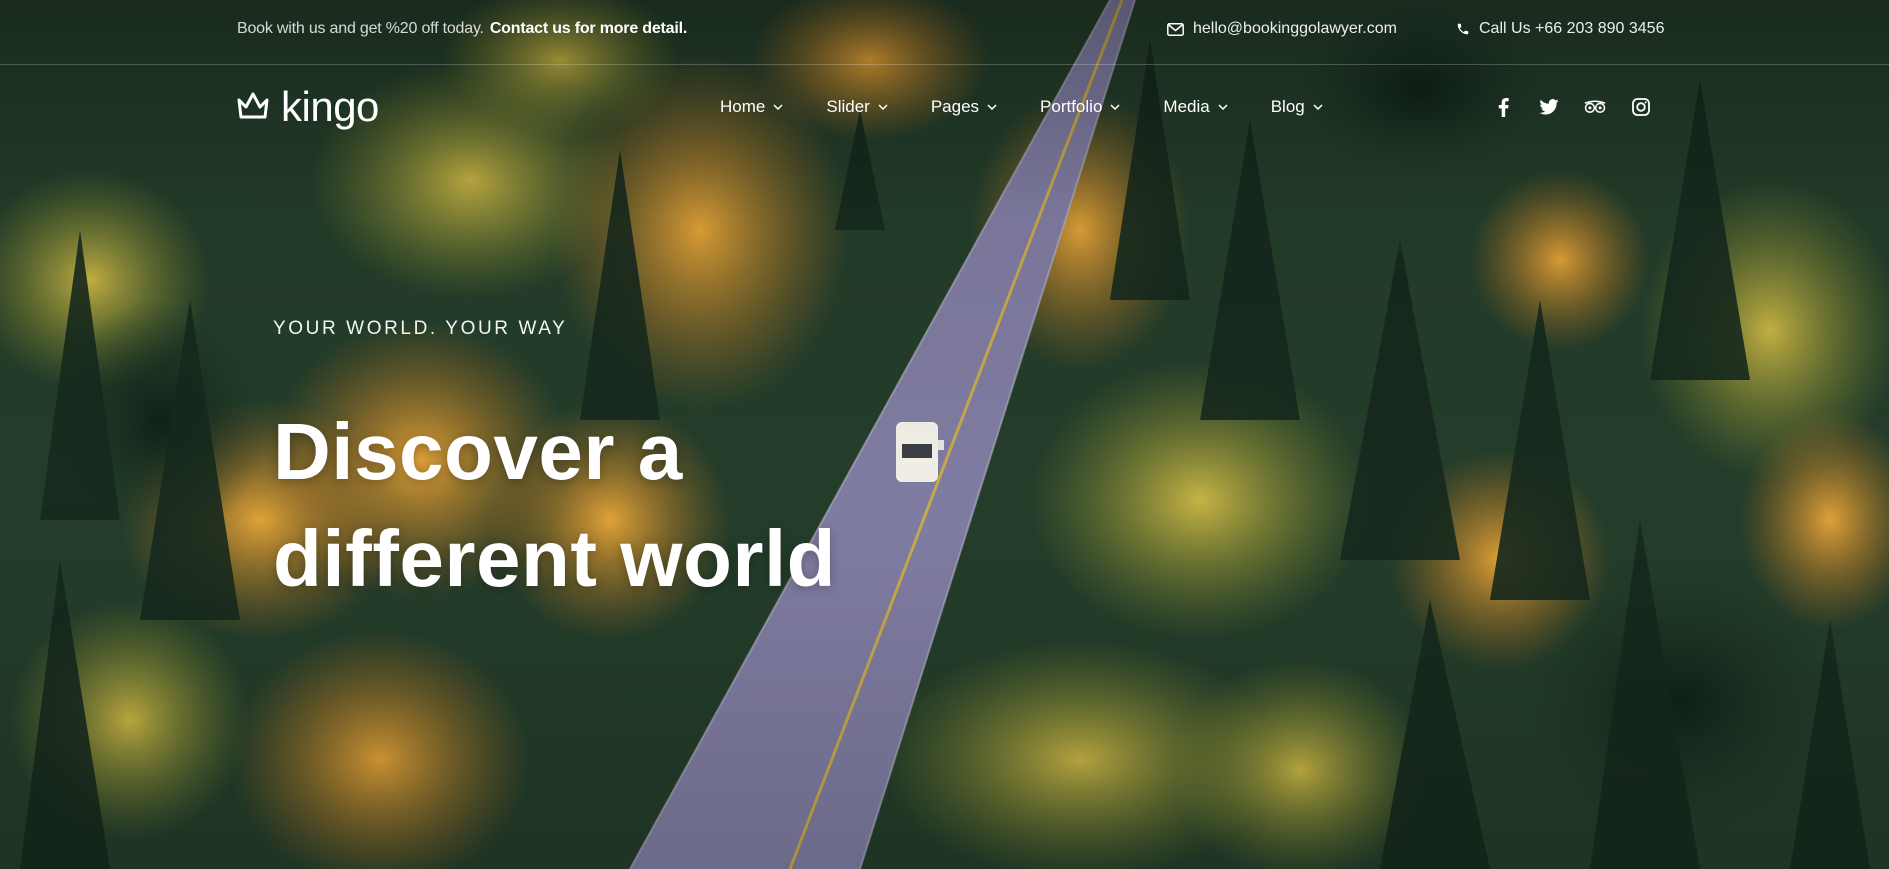 The width and height of the screenshot is (1889, 869). I want to click on phone-contact: Call Us +66 203 890 3456, so click(1560, 29).